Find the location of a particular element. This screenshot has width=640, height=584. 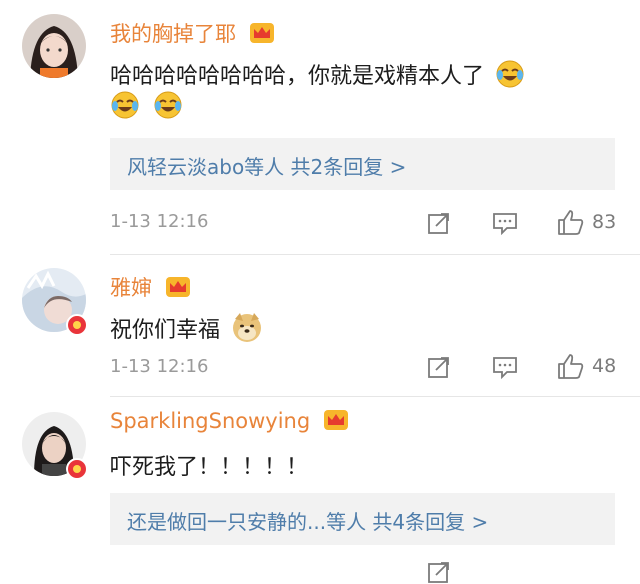

username: SparklingSnowying is located at coordinates (210, 421).